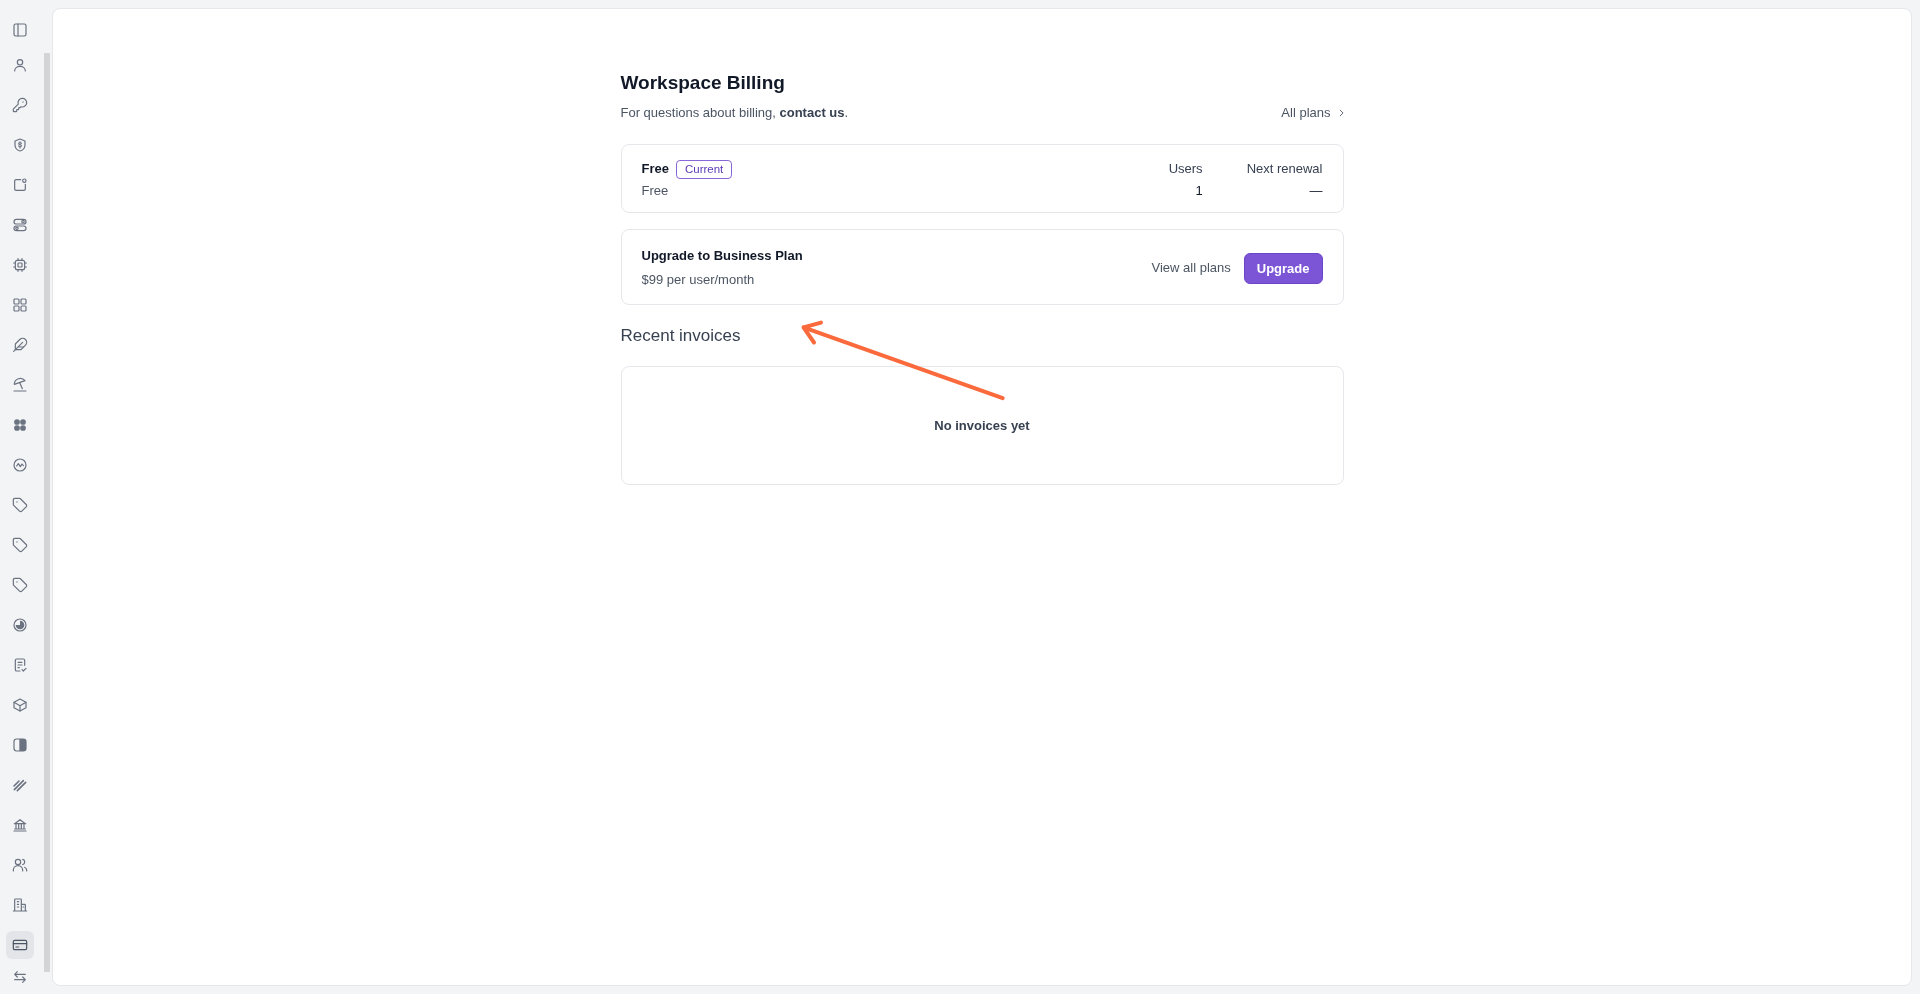 The height and width of the screenshot is (994, 1920). Describe the element at coordinates (20, 905) in the screenshot. I see `buildings-icon` at that location.